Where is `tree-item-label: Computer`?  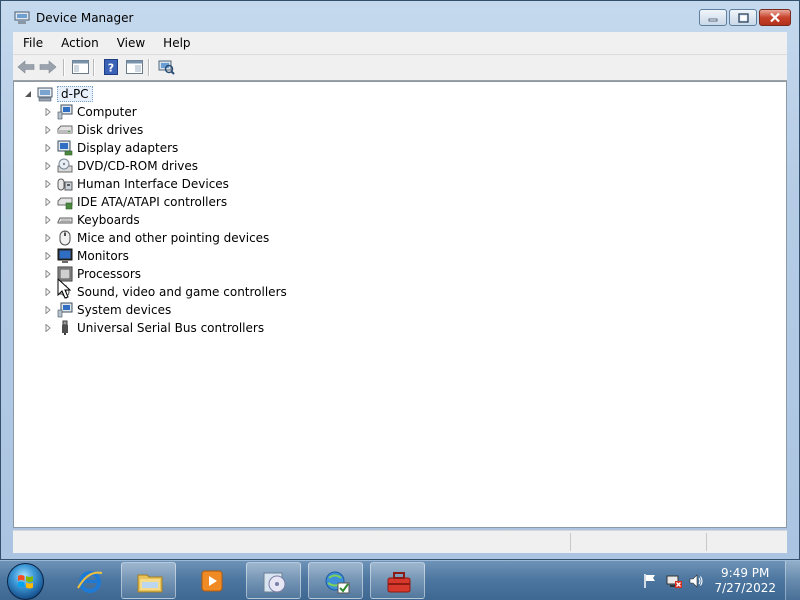 tree-item-label: Computer is located at coordinates (107, 112).